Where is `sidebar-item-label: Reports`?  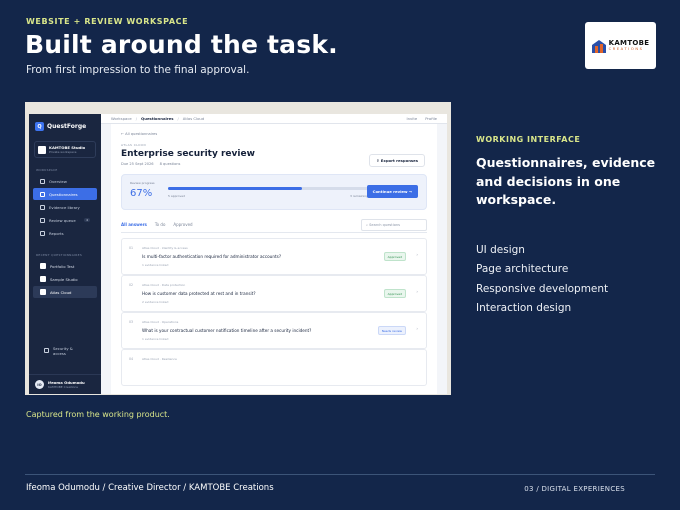
sidebar-item-label: Reports is located at coordinates (56, 233).